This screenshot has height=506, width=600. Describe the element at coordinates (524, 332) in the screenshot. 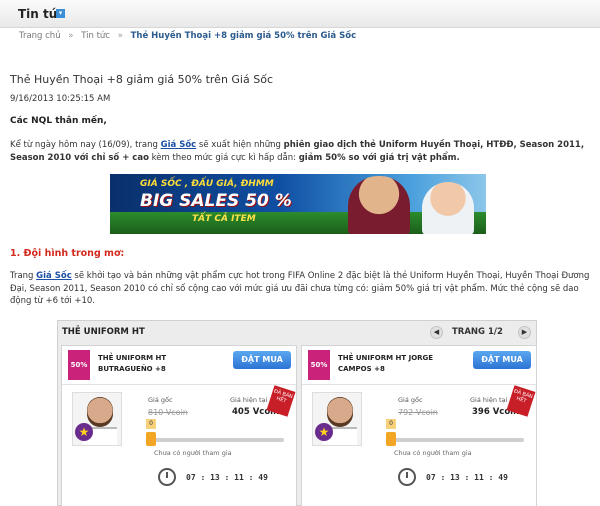

I see `next-page-button: ▶` at that location.